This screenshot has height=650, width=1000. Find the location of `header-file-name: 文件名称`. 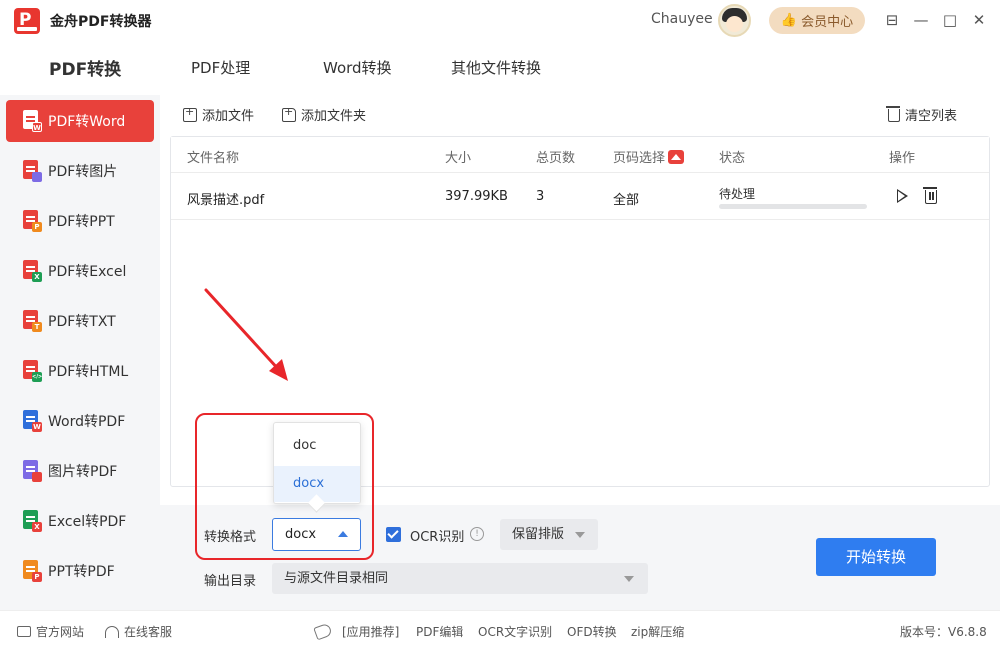

header-file-name: 文件名称 is located at coordinates (213, 158).